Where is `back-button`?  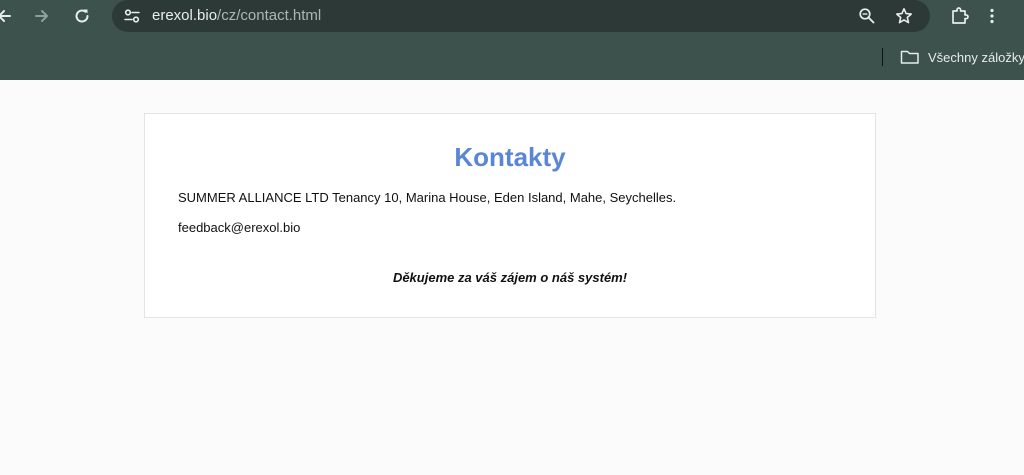
back-button is located at coordinates (8, 16).